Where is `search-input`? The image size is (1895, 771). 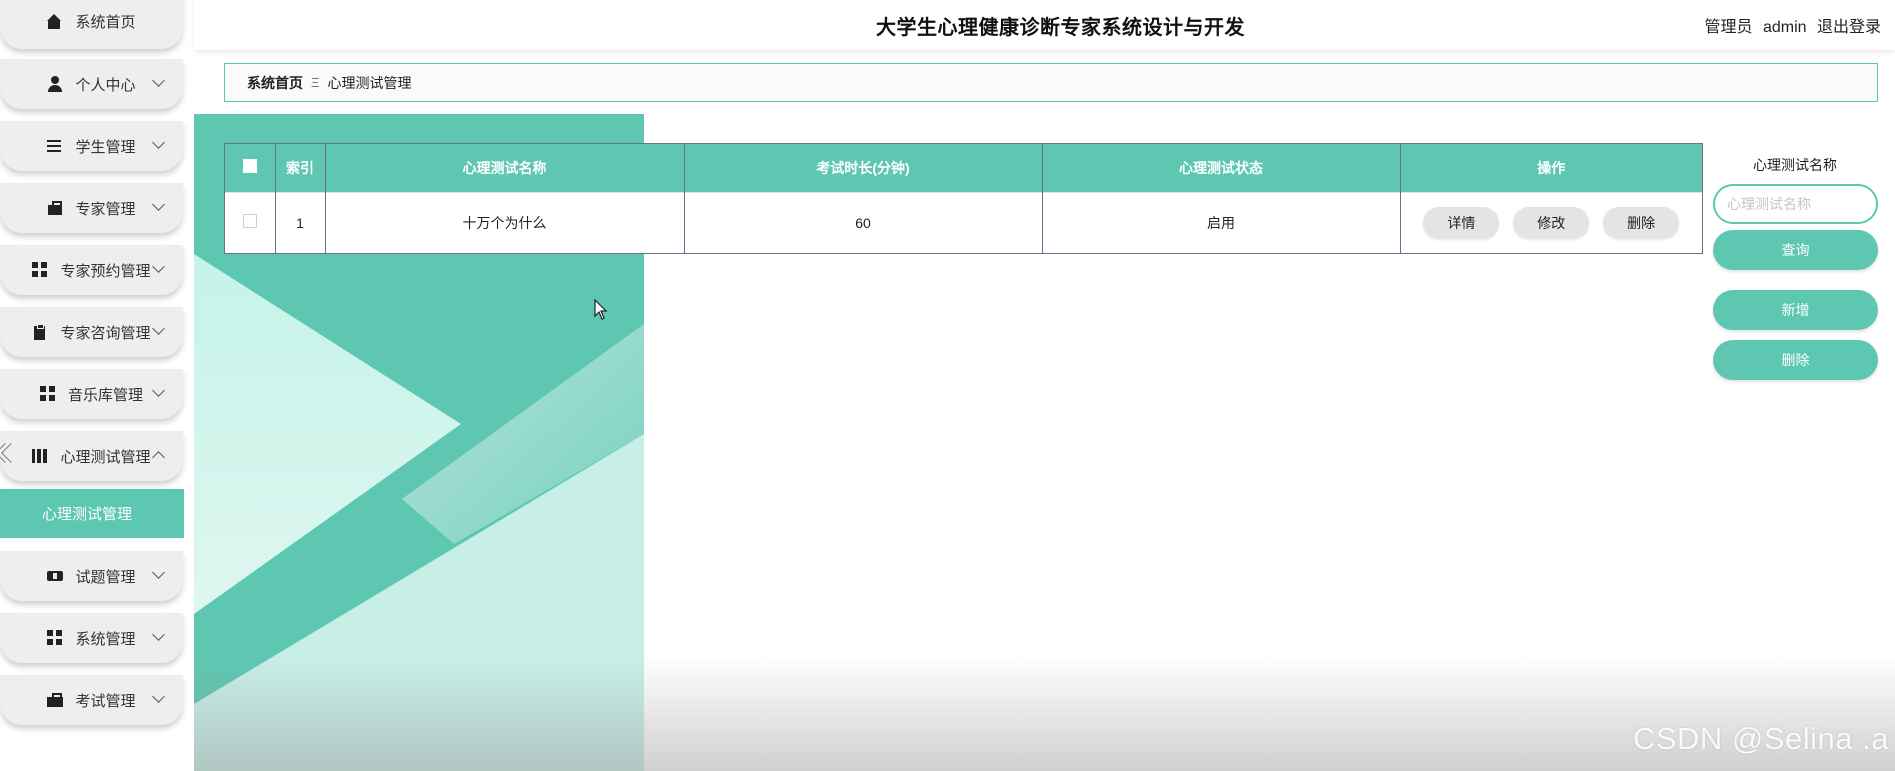 search-input is located at coordinates (1795, 204).